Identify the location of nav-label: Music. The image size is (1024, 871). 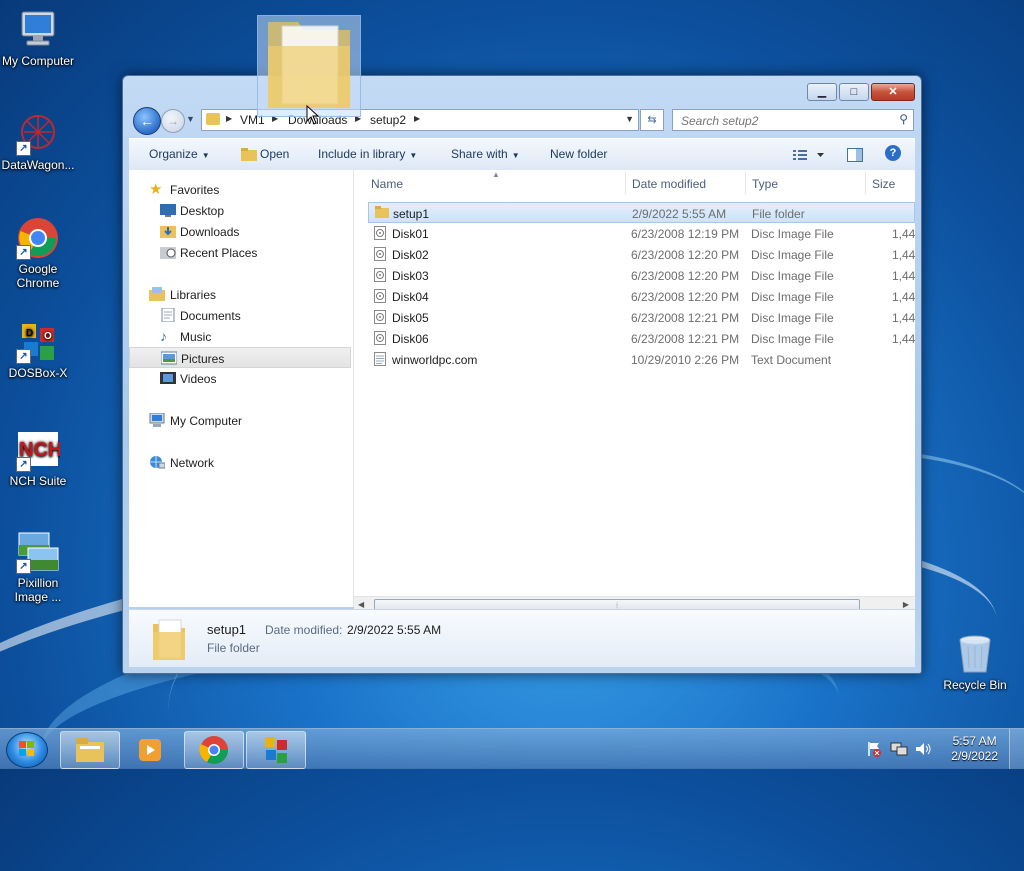
(196, 337).